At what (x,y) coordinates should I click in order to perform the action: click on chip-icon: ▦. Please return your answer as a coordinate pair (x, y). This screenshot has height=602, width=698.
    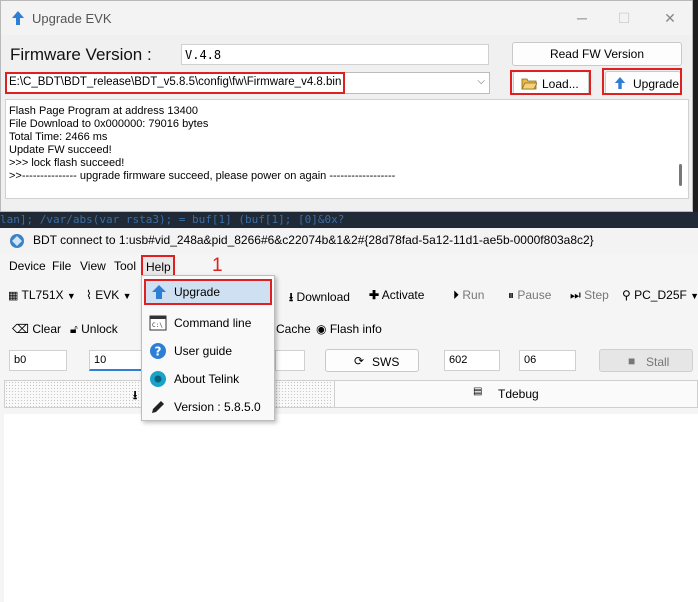
    Looking at the image, I should click on (13, 296).